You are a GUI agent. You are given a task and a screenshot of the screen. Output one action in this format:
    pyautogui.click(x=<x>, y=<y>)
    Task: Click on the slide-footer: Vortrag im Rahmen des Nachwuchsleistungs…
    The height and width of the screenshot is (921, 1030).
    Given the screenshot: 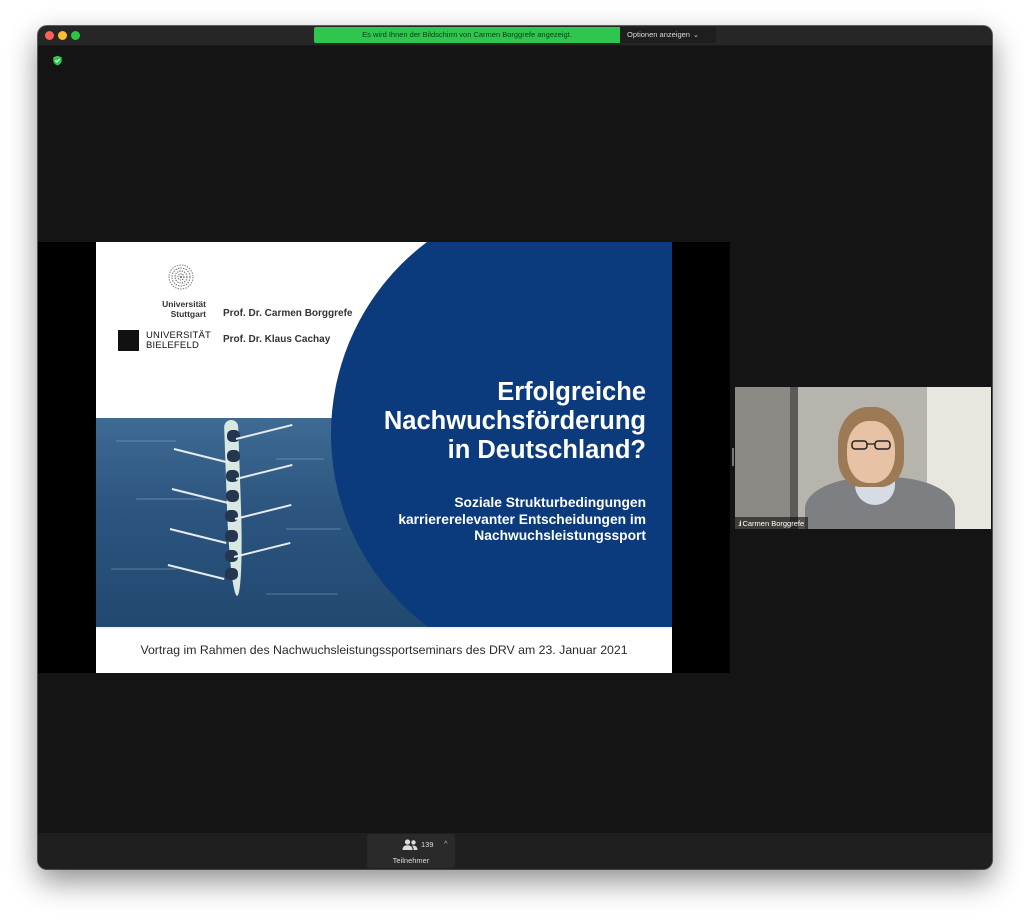 What is the action you would take?
    pyautogui.click(x=384, y=650)
    